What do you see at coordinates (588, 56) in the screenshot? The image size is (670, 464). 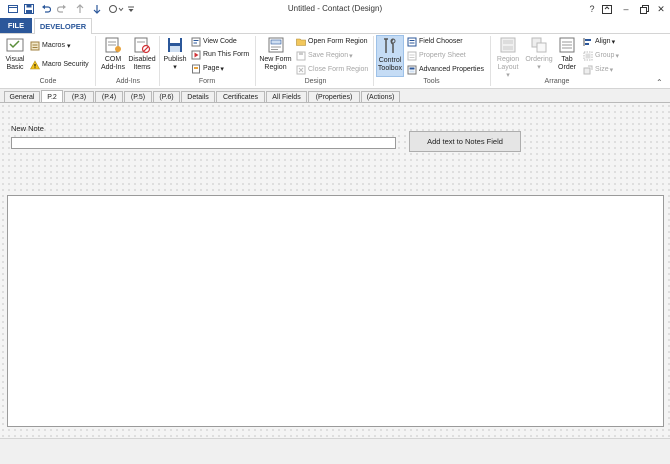 I see `group-icon` at bounding box center [588, 56].